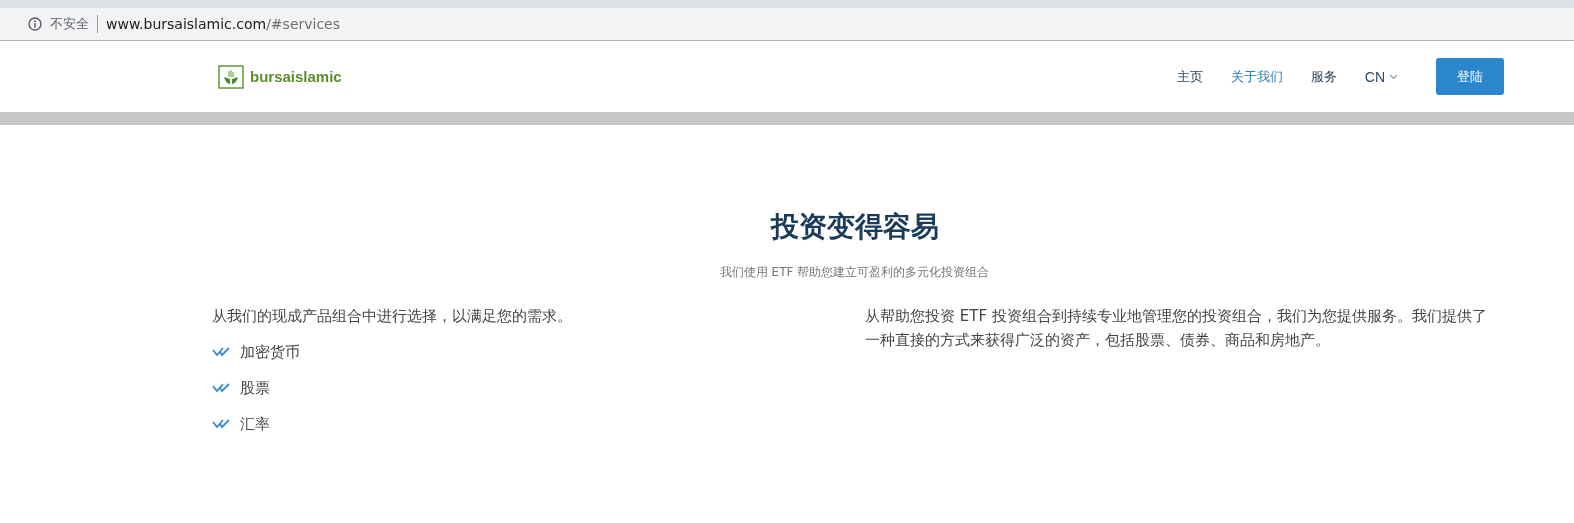  Describe the element at coordinates (1323, 76) in the screenshot. I see `nav-link: 服务` at that location.